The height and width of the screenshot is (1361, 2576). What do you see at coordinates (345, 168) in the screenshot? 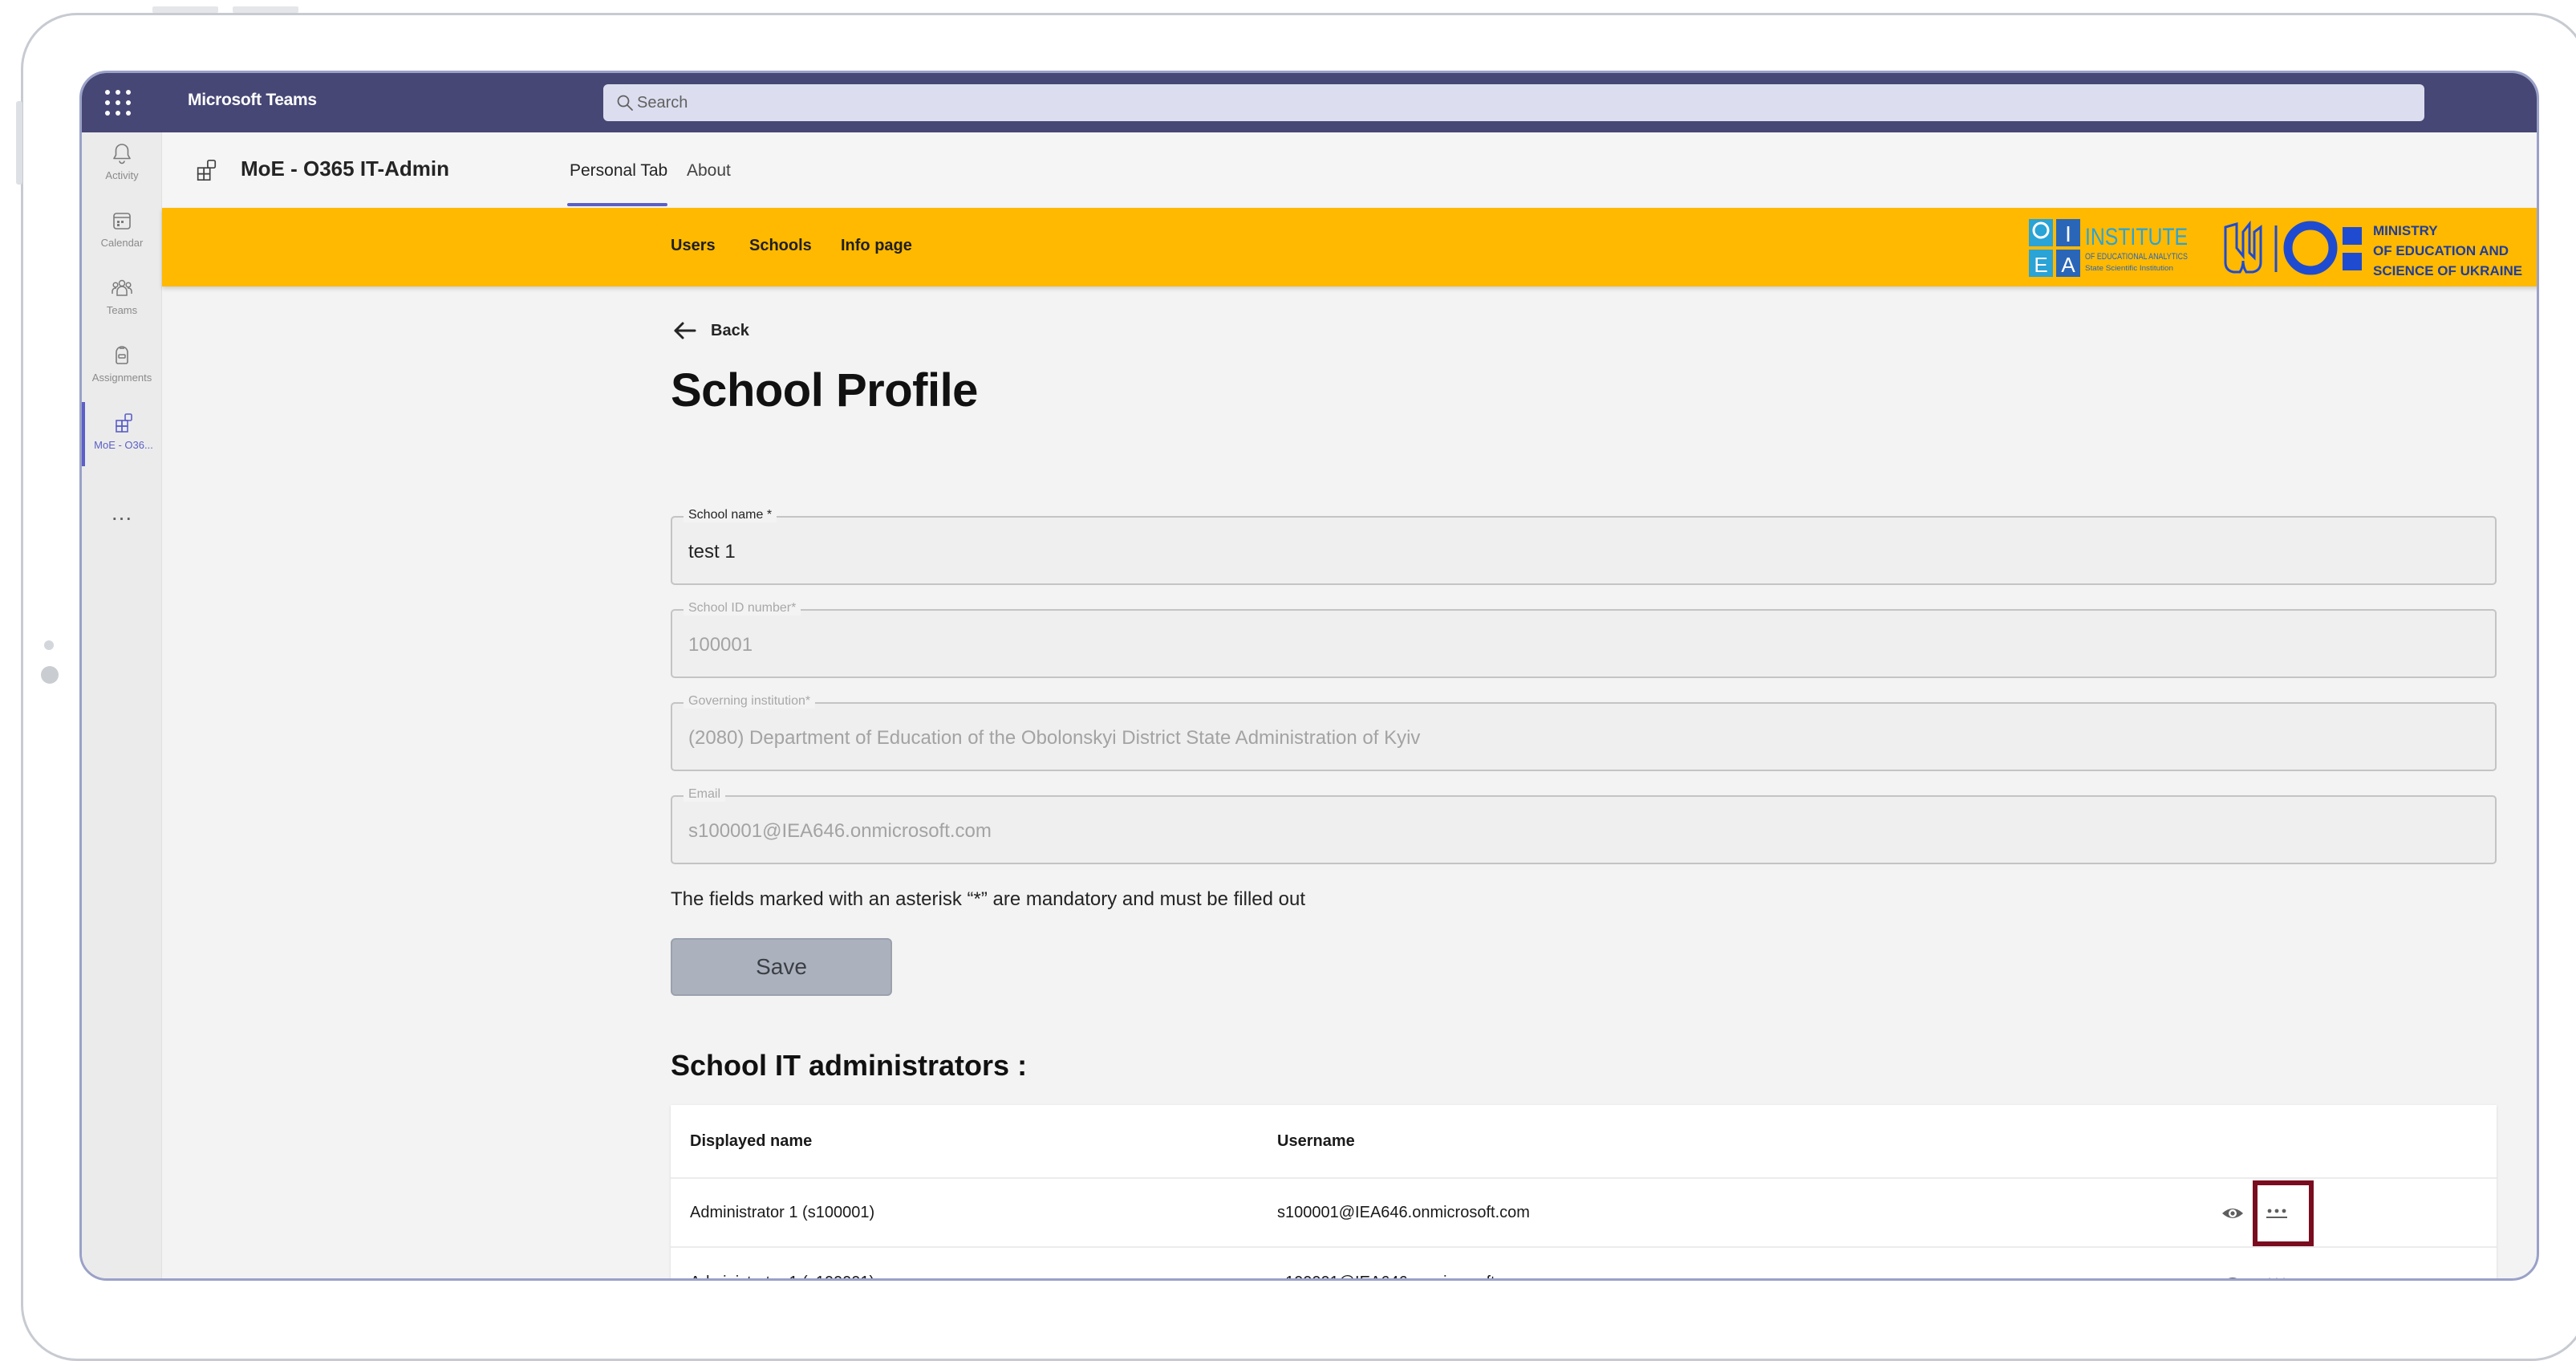
I see `app-title: MoE - O365 IT-Admin` at bounding box center [345, 168].